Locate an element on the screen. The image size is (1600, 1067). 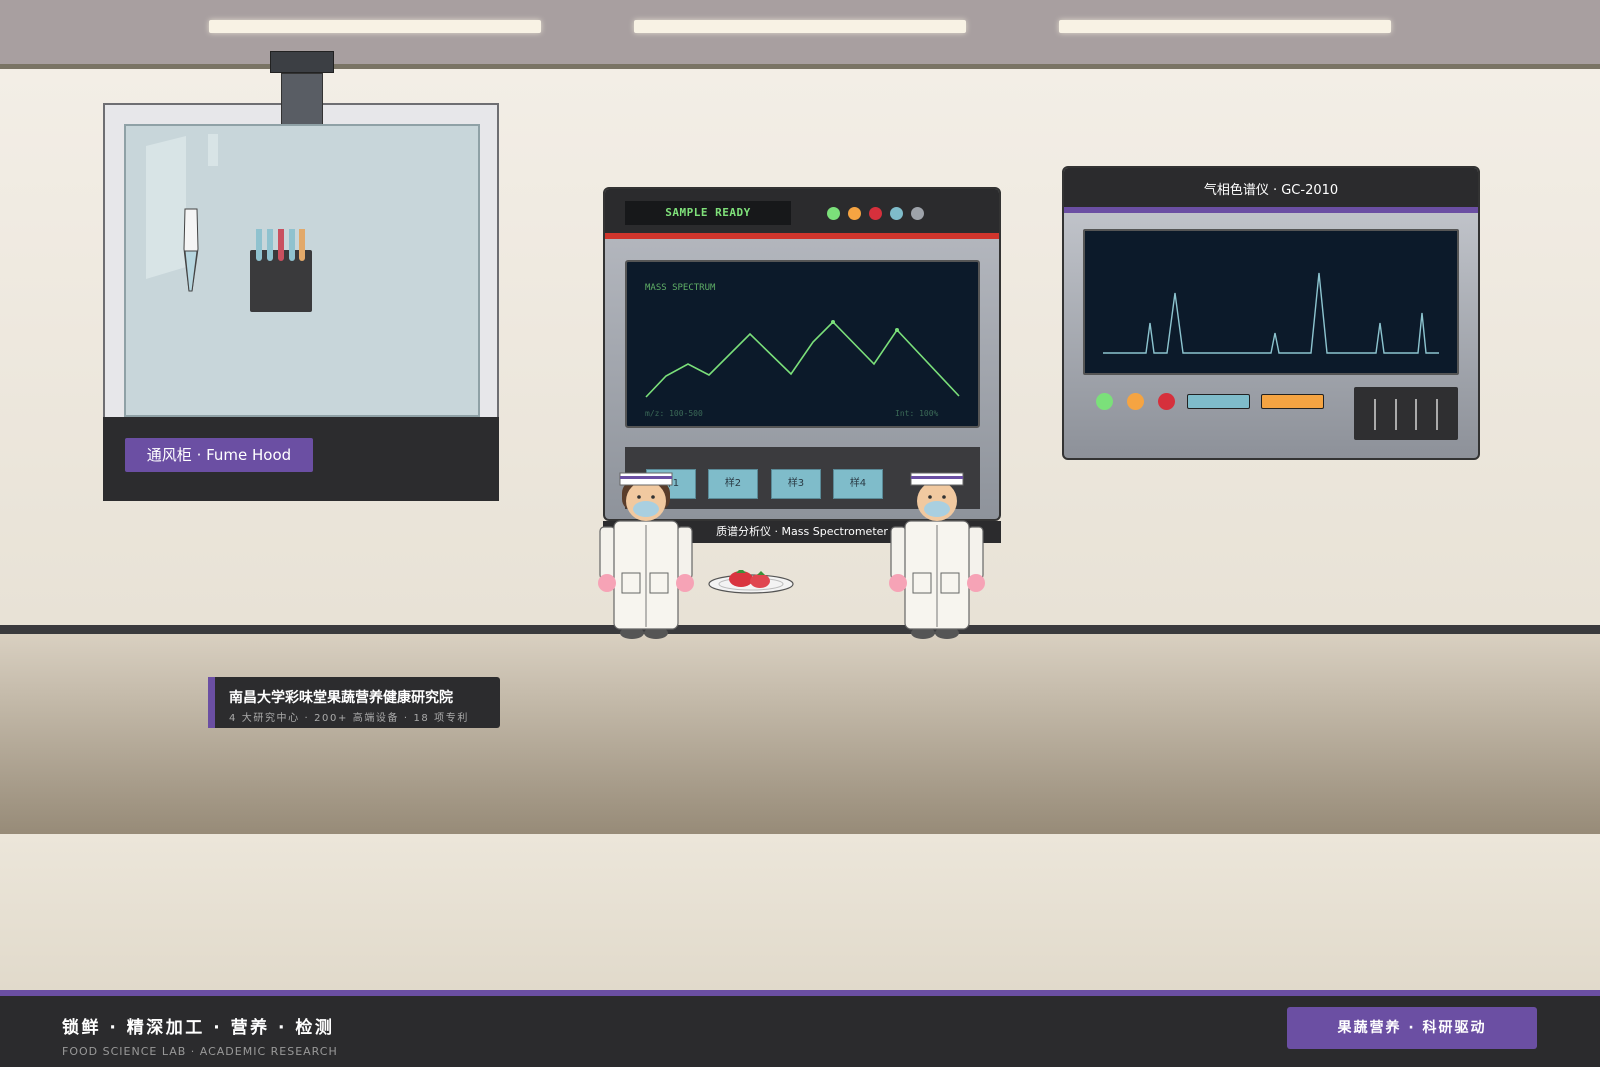
lab-floor is located at coordinates (800, 912).